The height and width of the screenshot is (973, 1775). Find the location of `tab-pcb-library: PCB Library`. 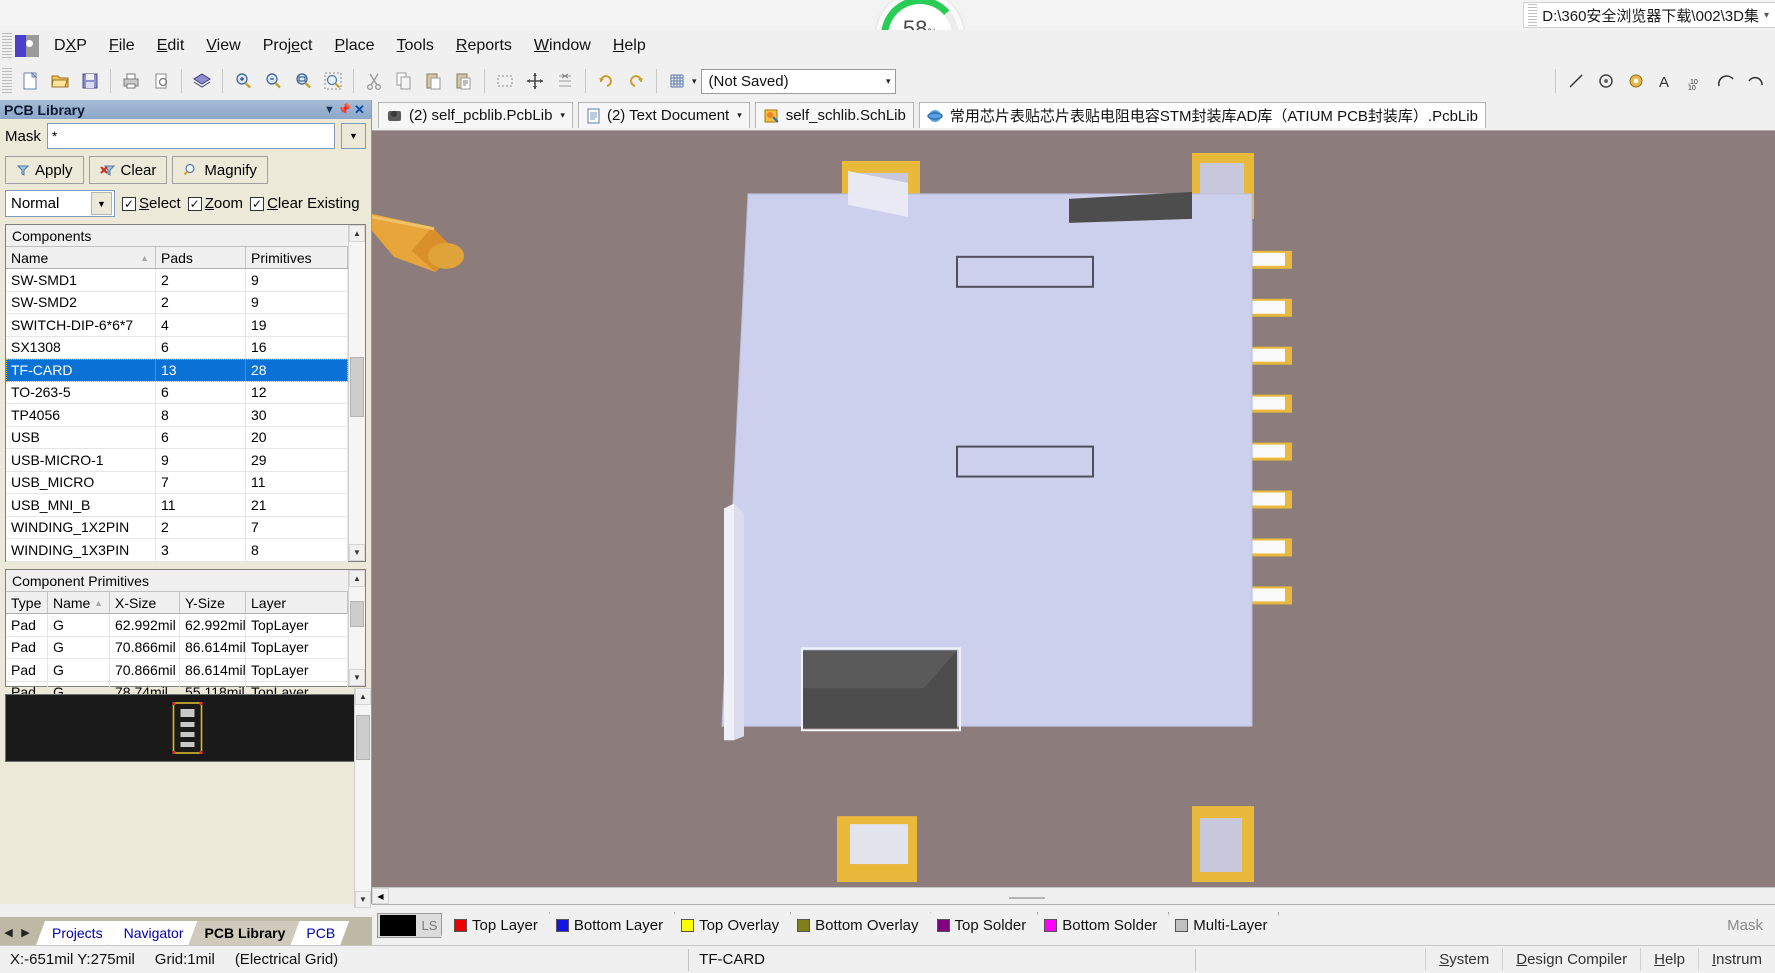

tab-pcb-library: PCB Library is located at coordinates (244, 933).